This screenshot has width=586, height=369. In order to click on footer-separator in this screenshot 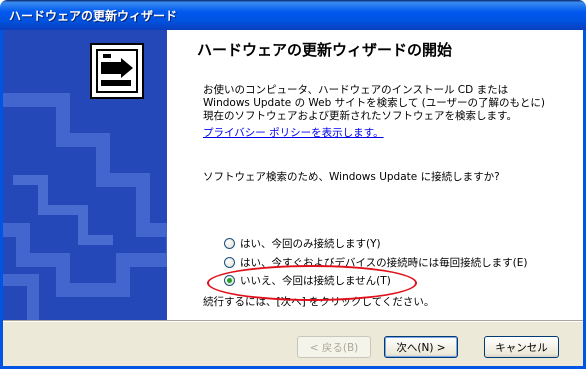, I will do `click(293, 321)`.